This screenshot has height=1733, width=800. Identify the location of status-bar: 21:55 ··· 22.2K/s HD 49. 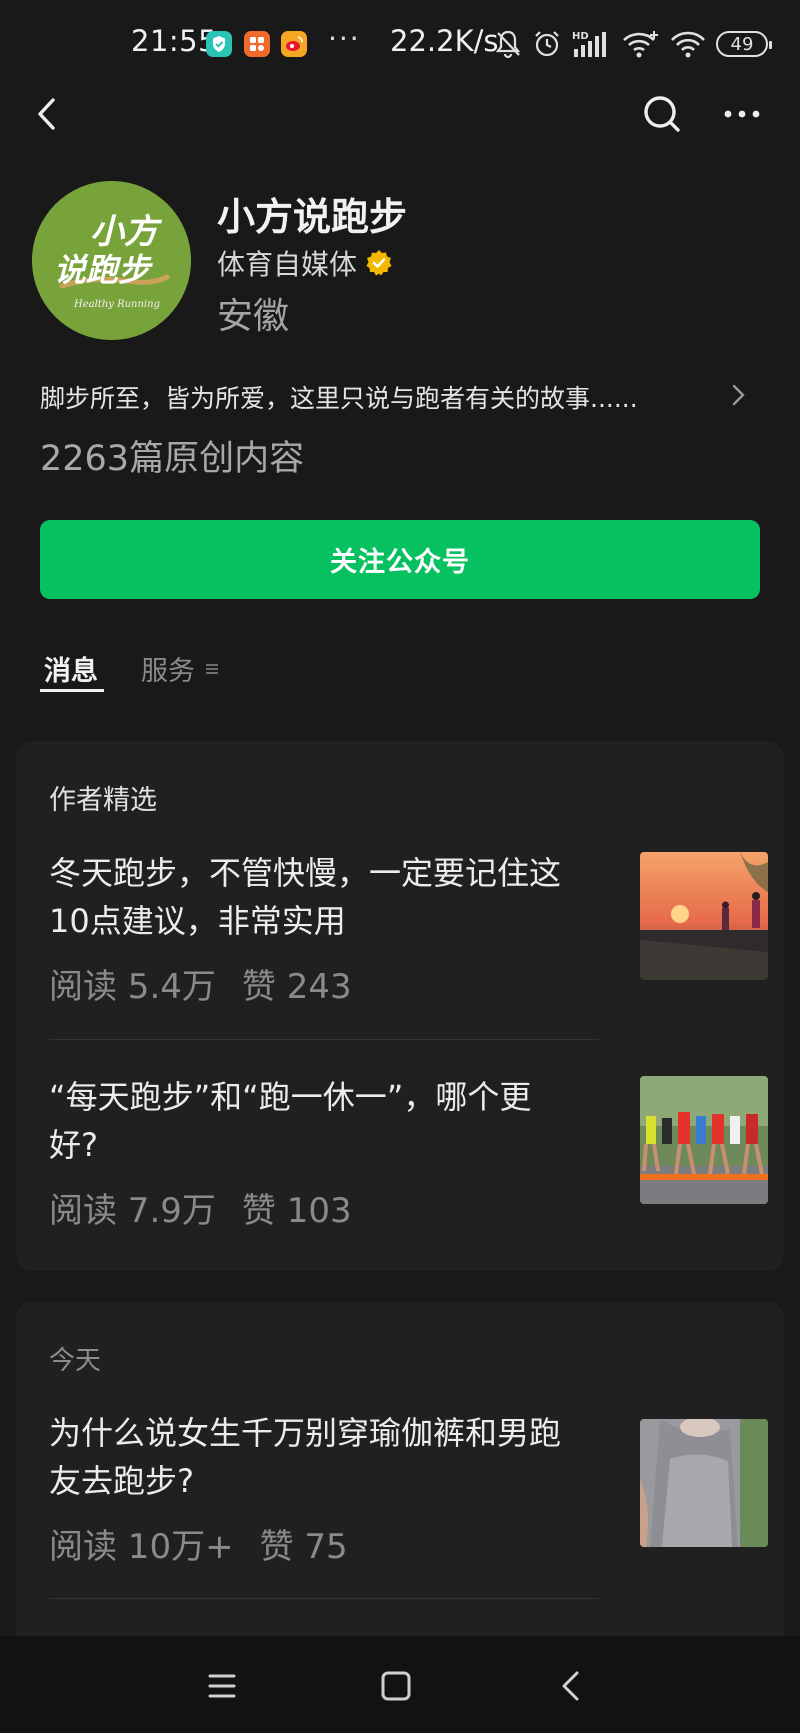
(400, 44).